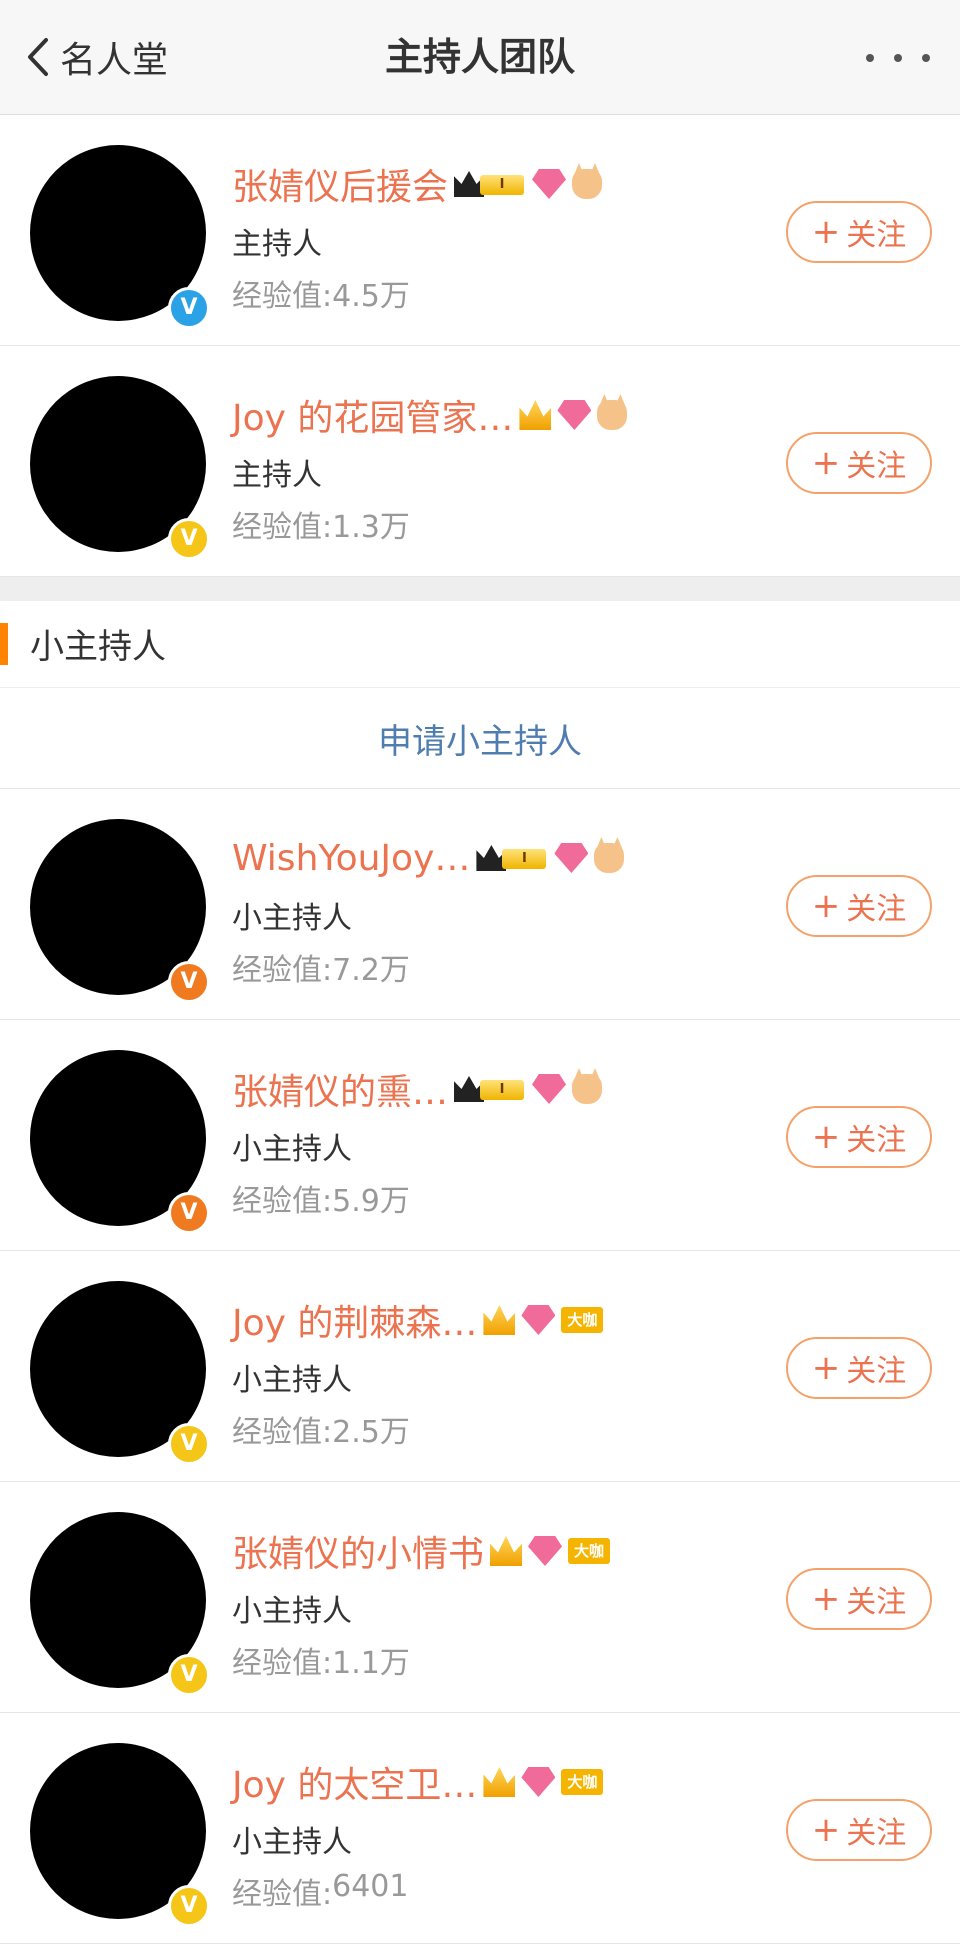 The image size is (960, 1944). I want to click on experience-value: 1.3万, so click(371, 527).